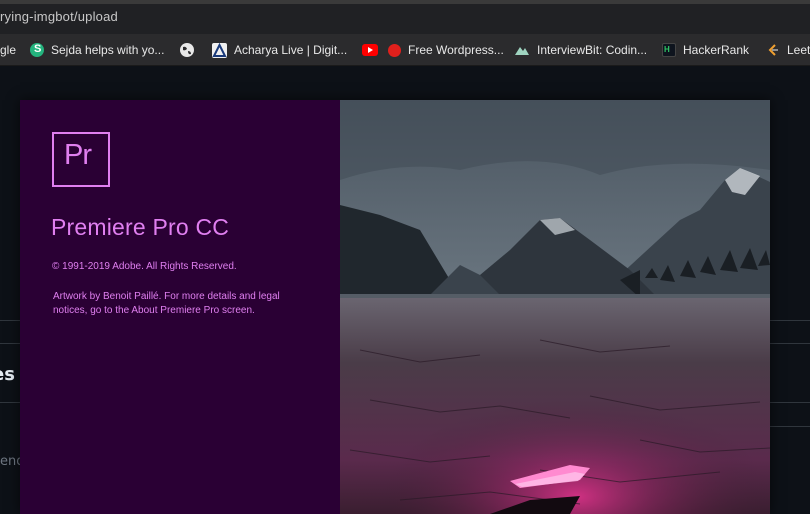 The image size is (810, 514). I want to click on bookmark-youtube, so click(373, 50).